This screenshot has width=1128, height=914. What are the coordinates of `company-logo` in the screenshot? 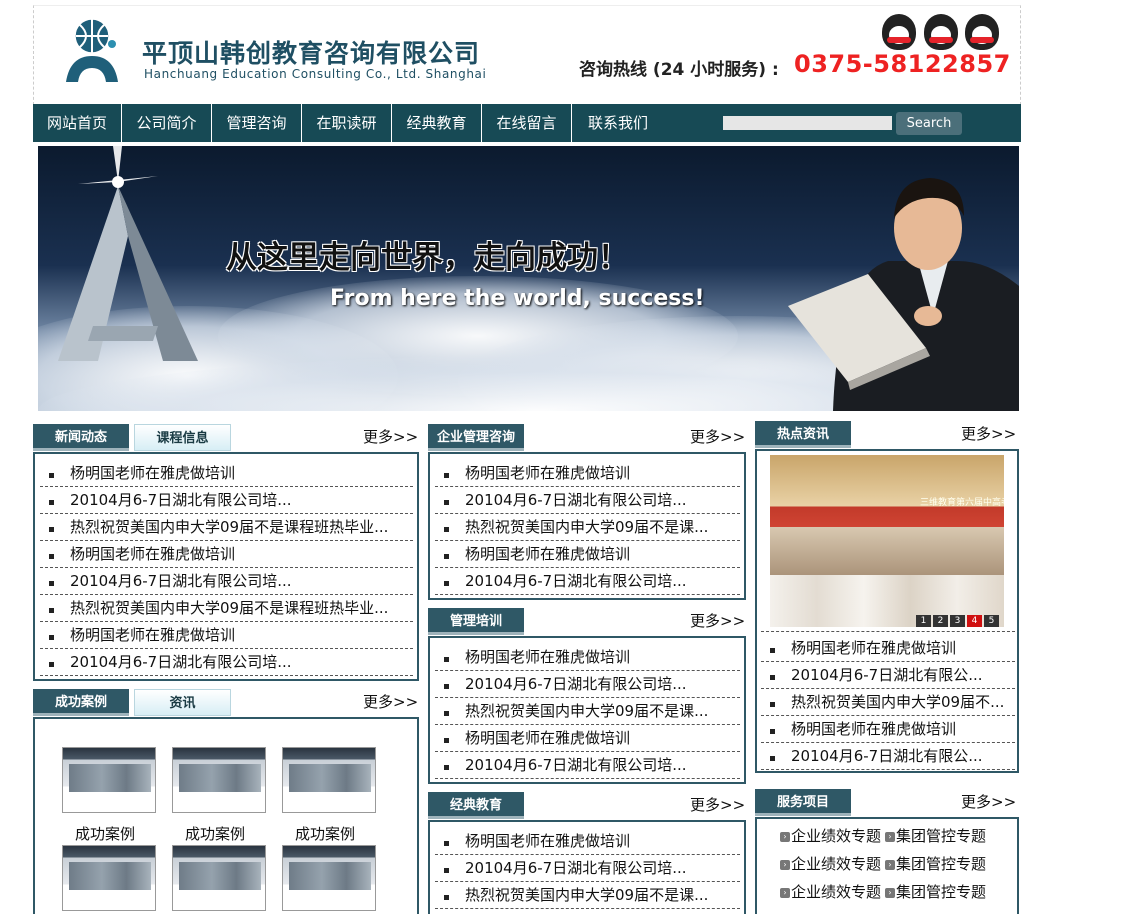 It's located at (92, 50).